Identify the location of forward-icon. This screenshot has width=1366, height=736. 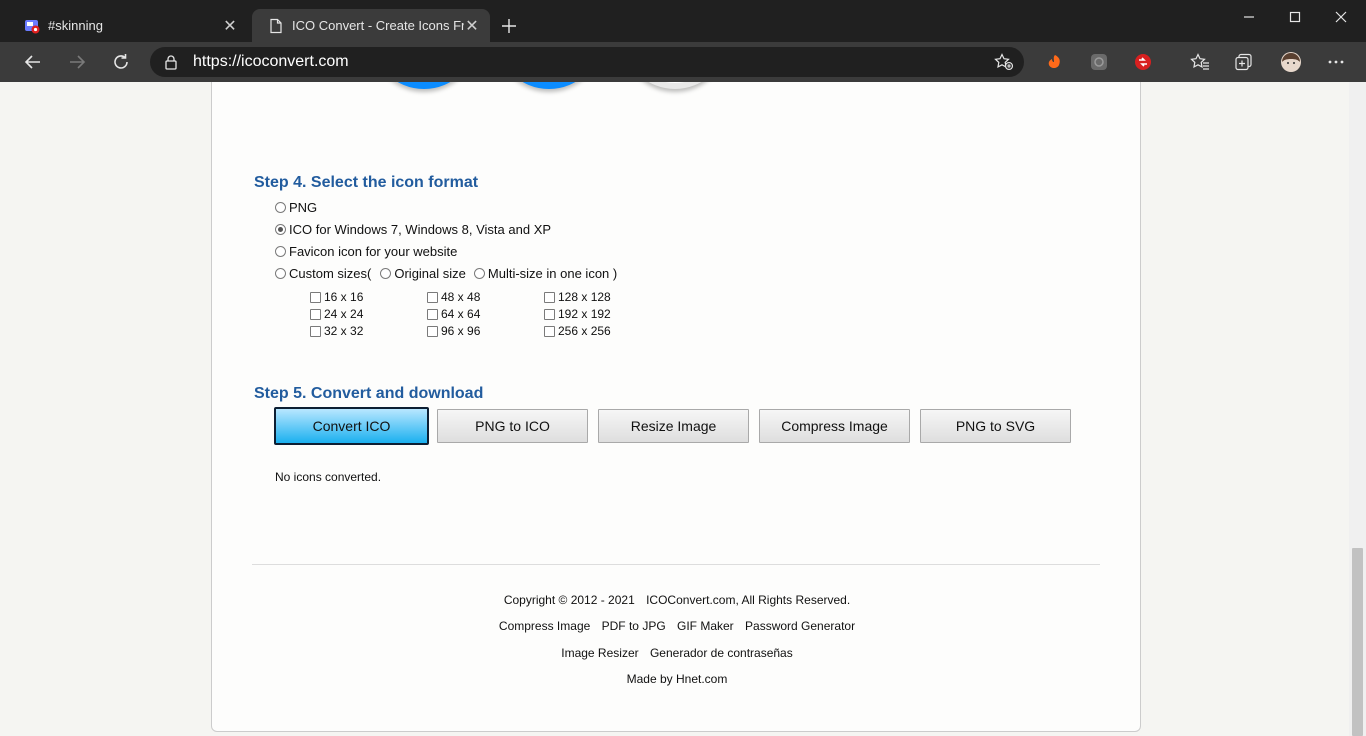
(77, 62).